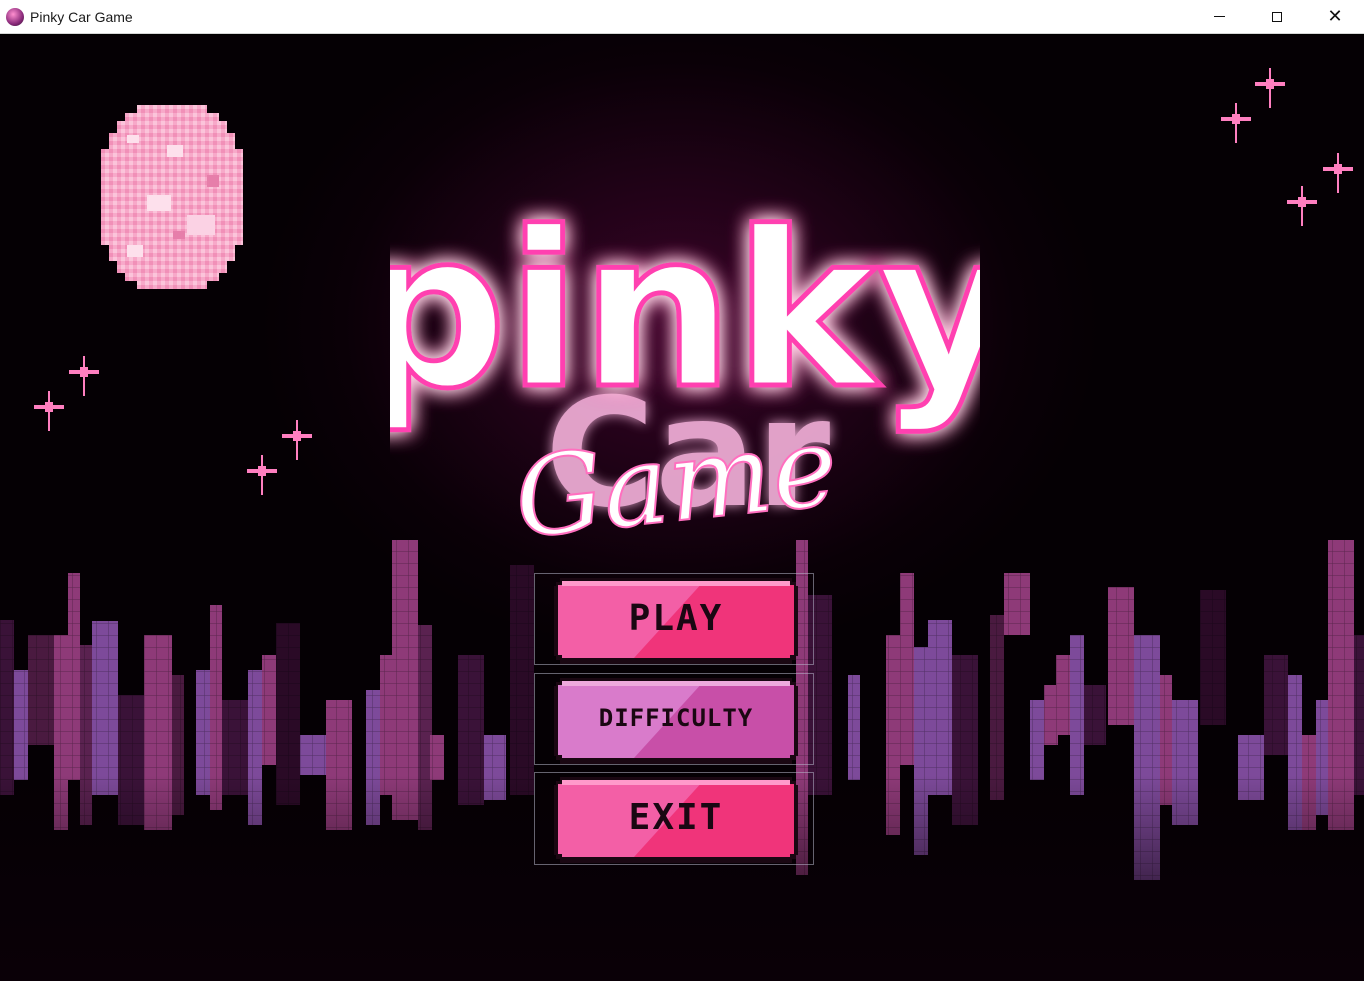 The image size is (1364, 981). Describe the element at coordinates (81, 16) in the screenshot. I see `window-title: Pinky Car Game` at that location.